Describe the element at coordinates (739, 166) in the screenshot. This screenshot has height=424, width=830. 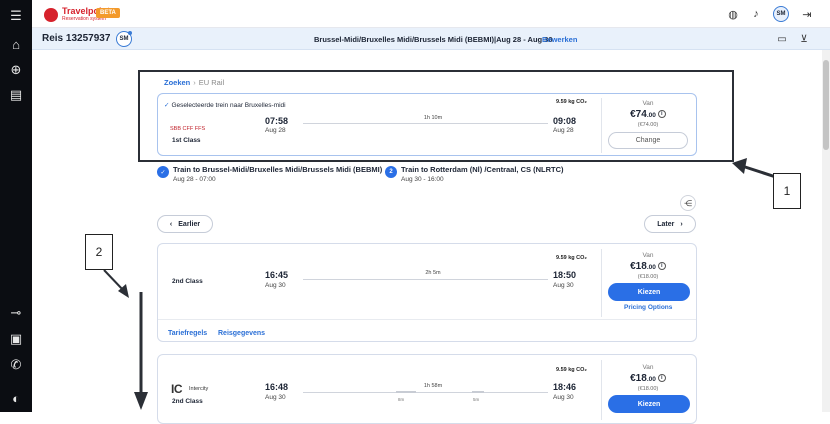
I see `arrow-1-head` at that location.